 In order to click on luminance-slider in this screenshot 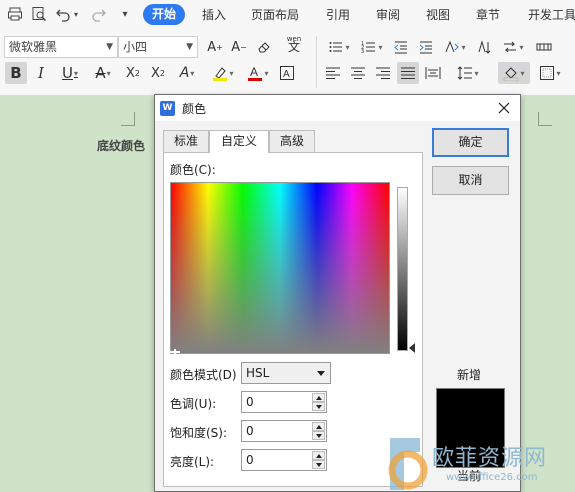, I will do `click(402, 269)`.